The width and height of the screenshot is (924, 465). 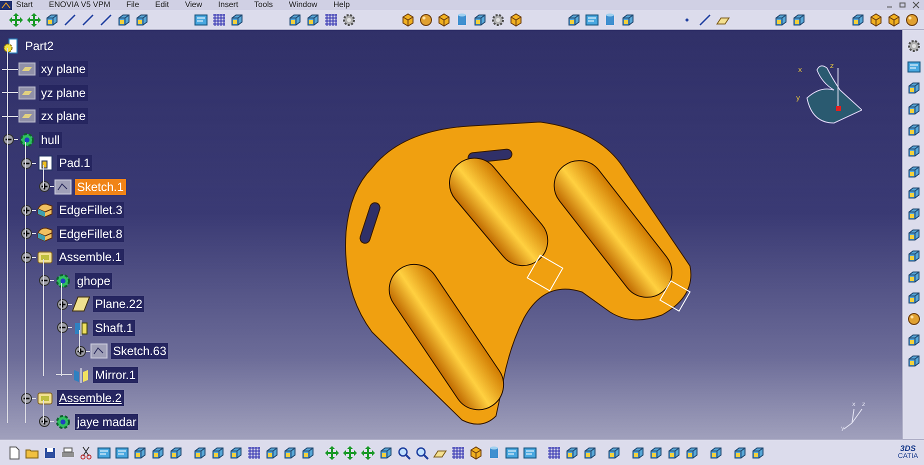 I want to click on tree-node-label: Pad.1, so click(x=74, y=163).